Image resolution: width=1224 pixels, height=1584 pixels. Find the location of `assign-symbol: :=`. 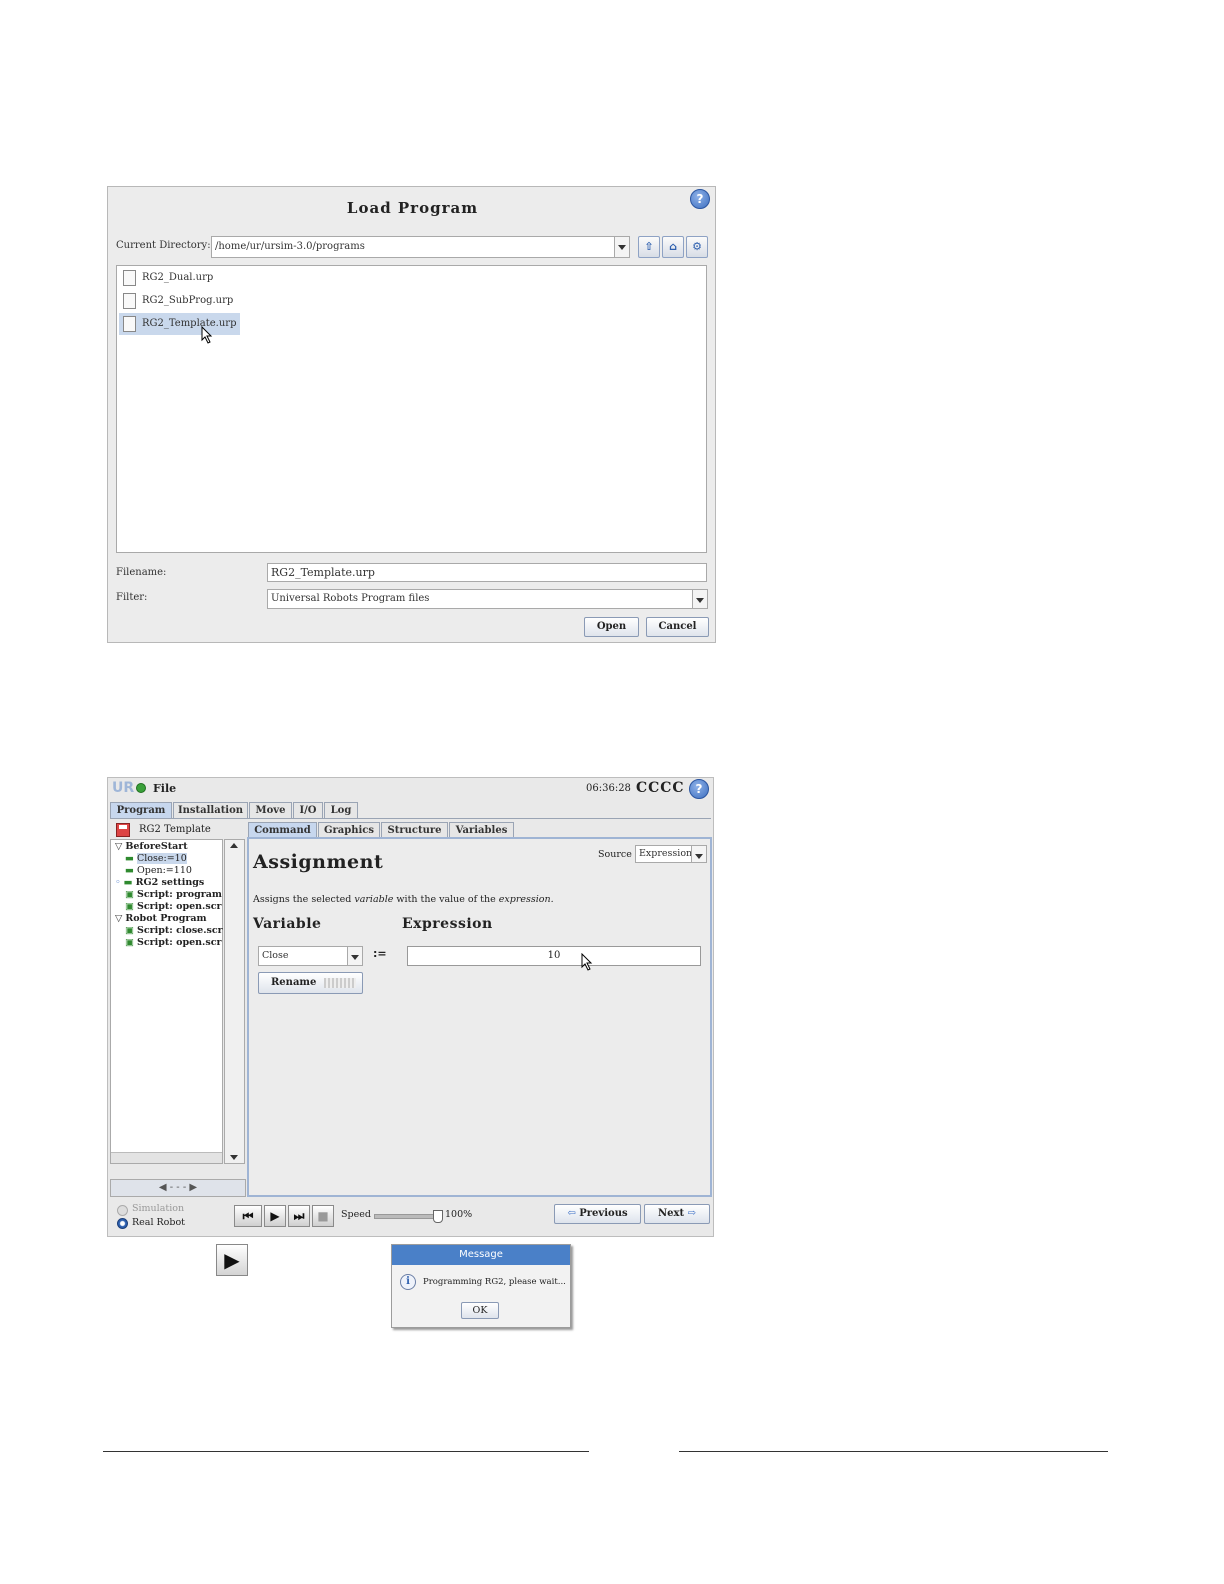

assign-symbol: := is located at coordinates (380, 953).